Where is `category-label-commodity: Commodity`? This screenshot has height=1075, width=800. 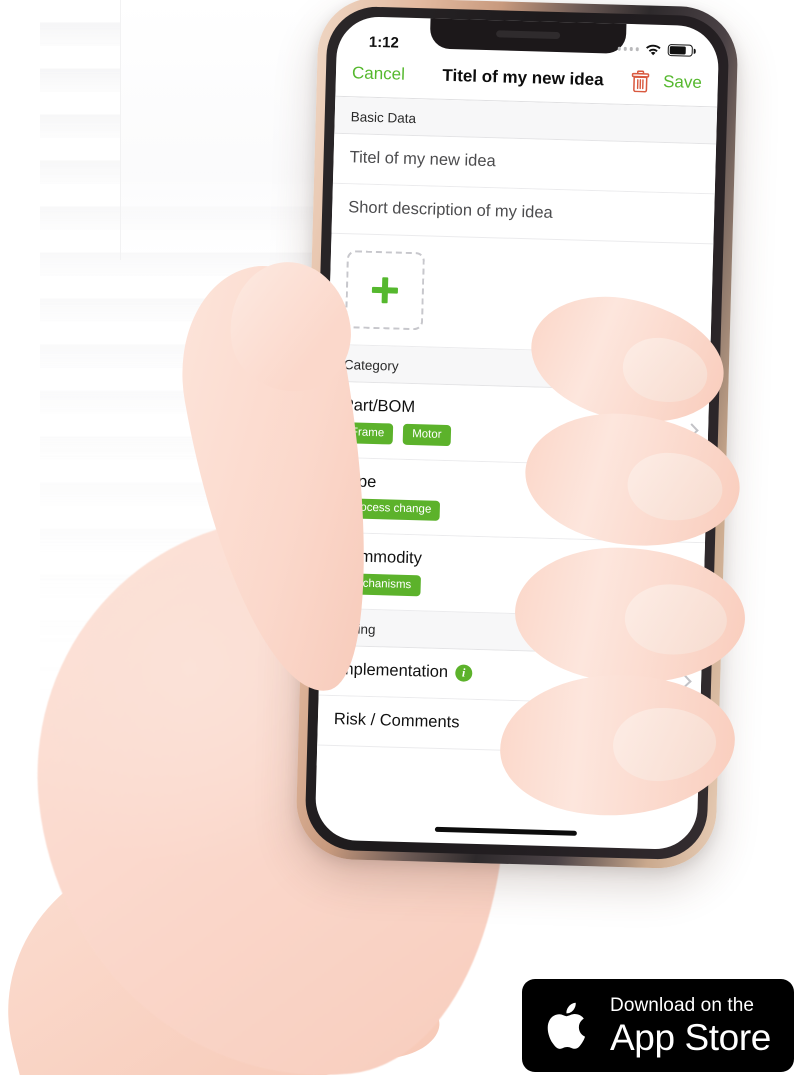
category-label-commodity: Commodity is located at coordinates (380, 557).